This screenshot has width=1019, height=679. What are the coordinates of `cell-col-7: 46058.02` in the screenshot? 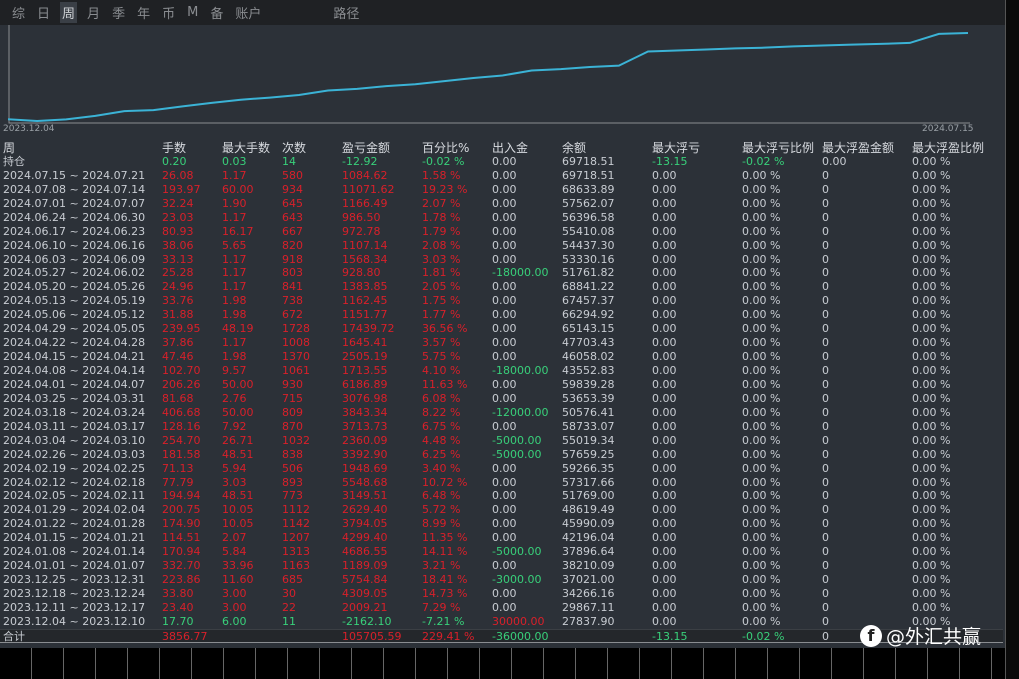 It's located at (588, 357).